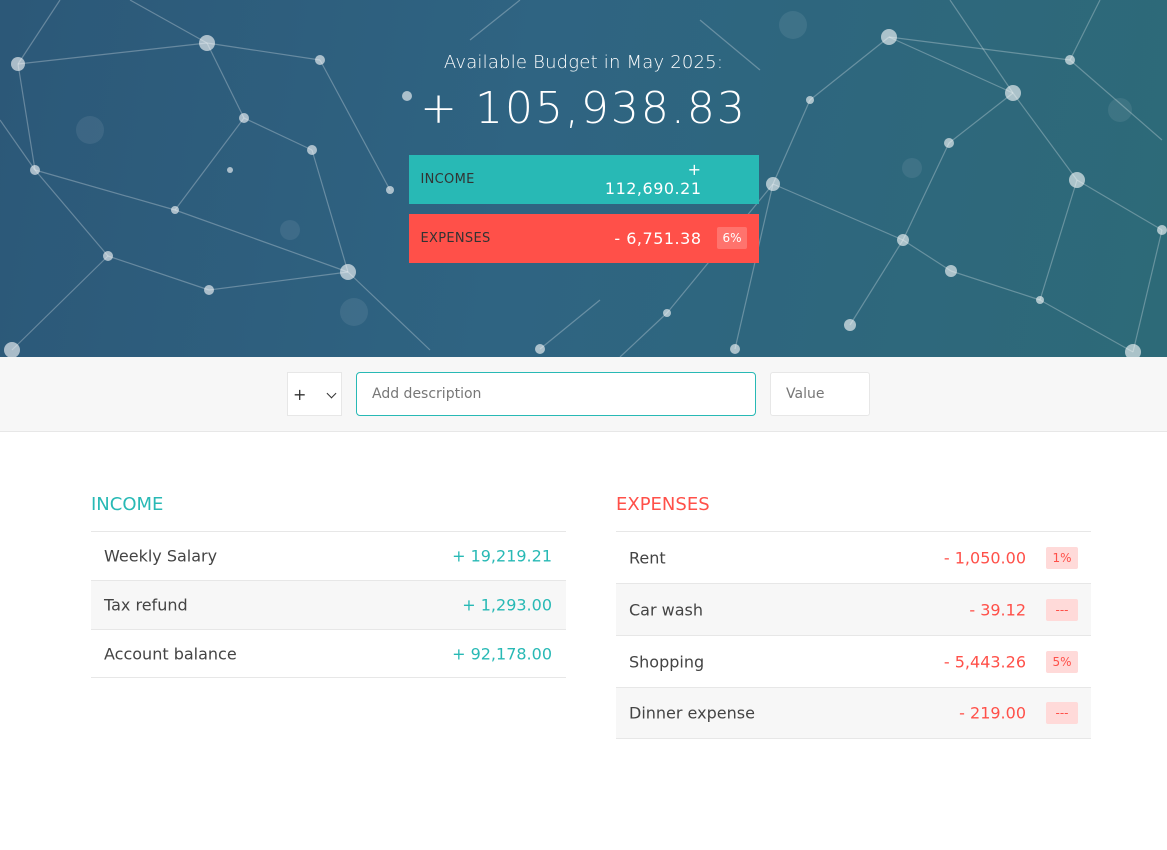  Describe the element at coordinates (732, 237) in the screenshot. I see `summary-expenses-percentage-badge: 6%` at that location.